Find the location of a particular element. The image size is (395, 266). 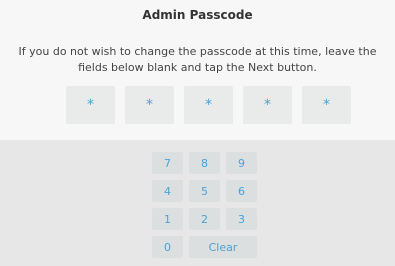

passcode-digit-5: * is located at coordinates (326, 105).